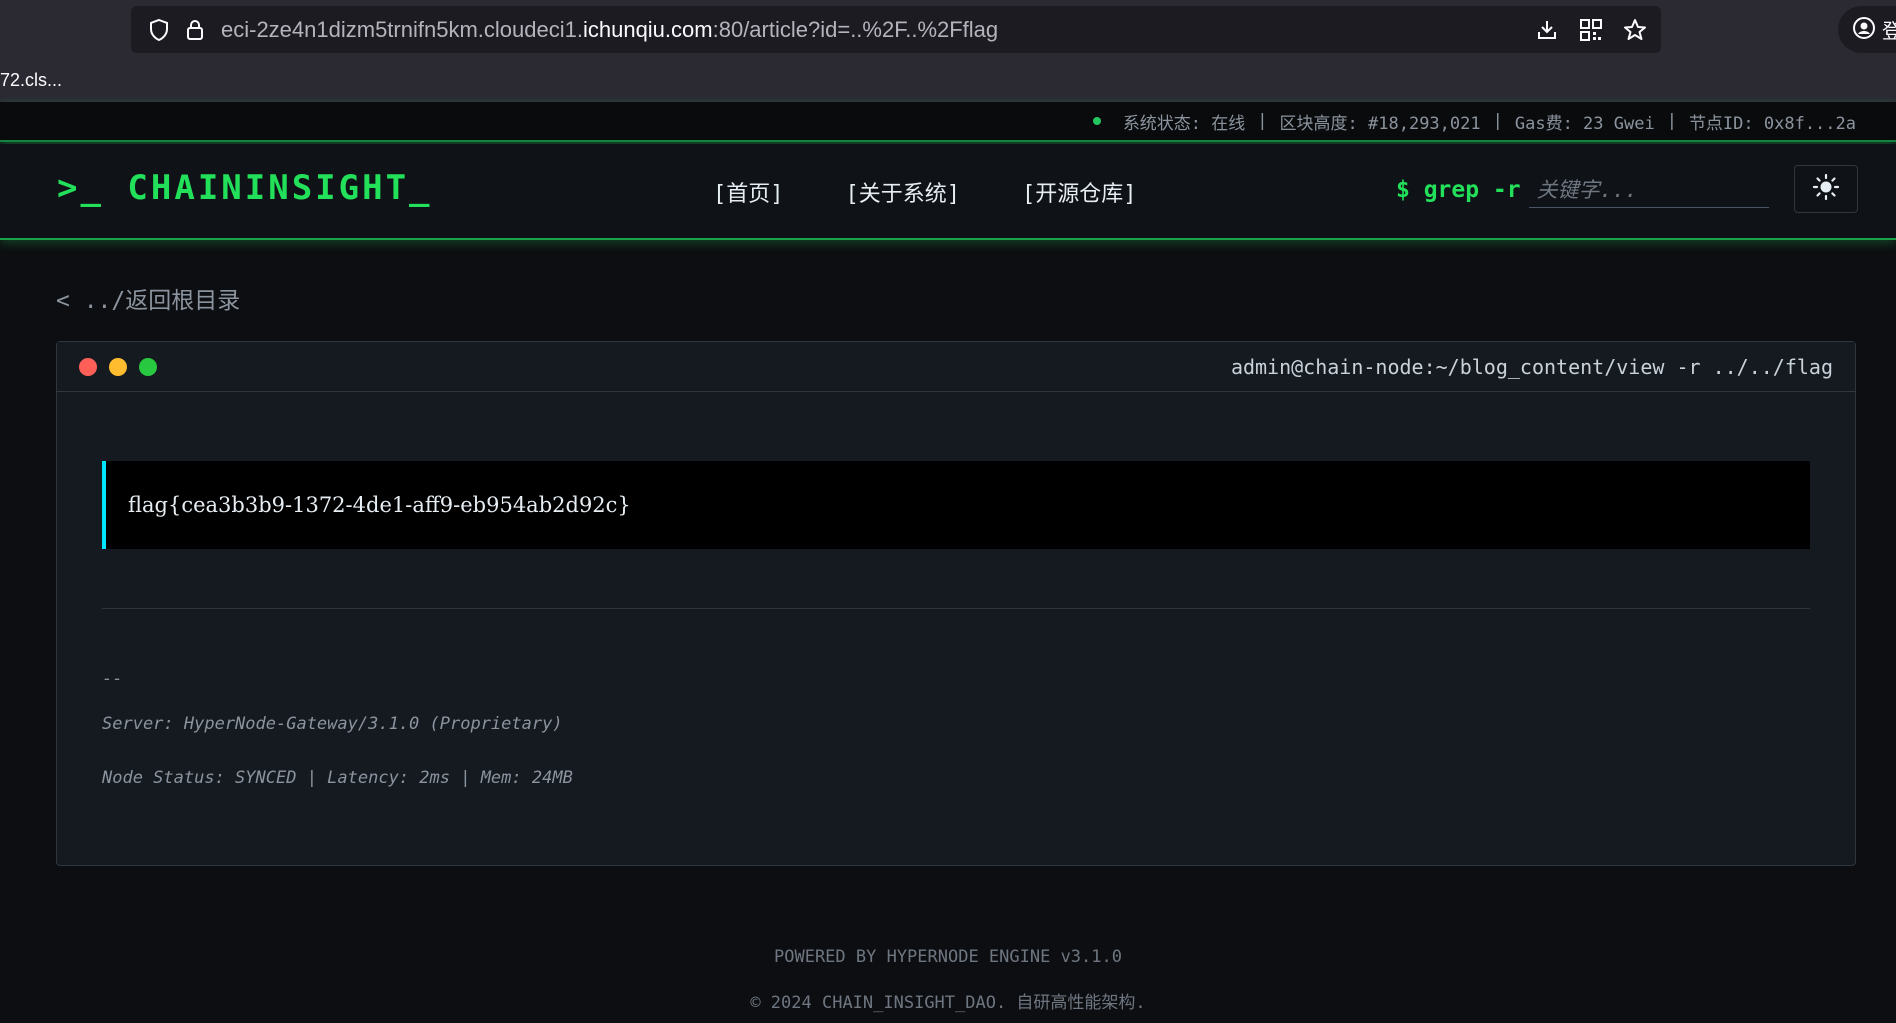 This screenshot has height=1023, width=1896. I want to click on status-online-dot, so click(1096, 121).